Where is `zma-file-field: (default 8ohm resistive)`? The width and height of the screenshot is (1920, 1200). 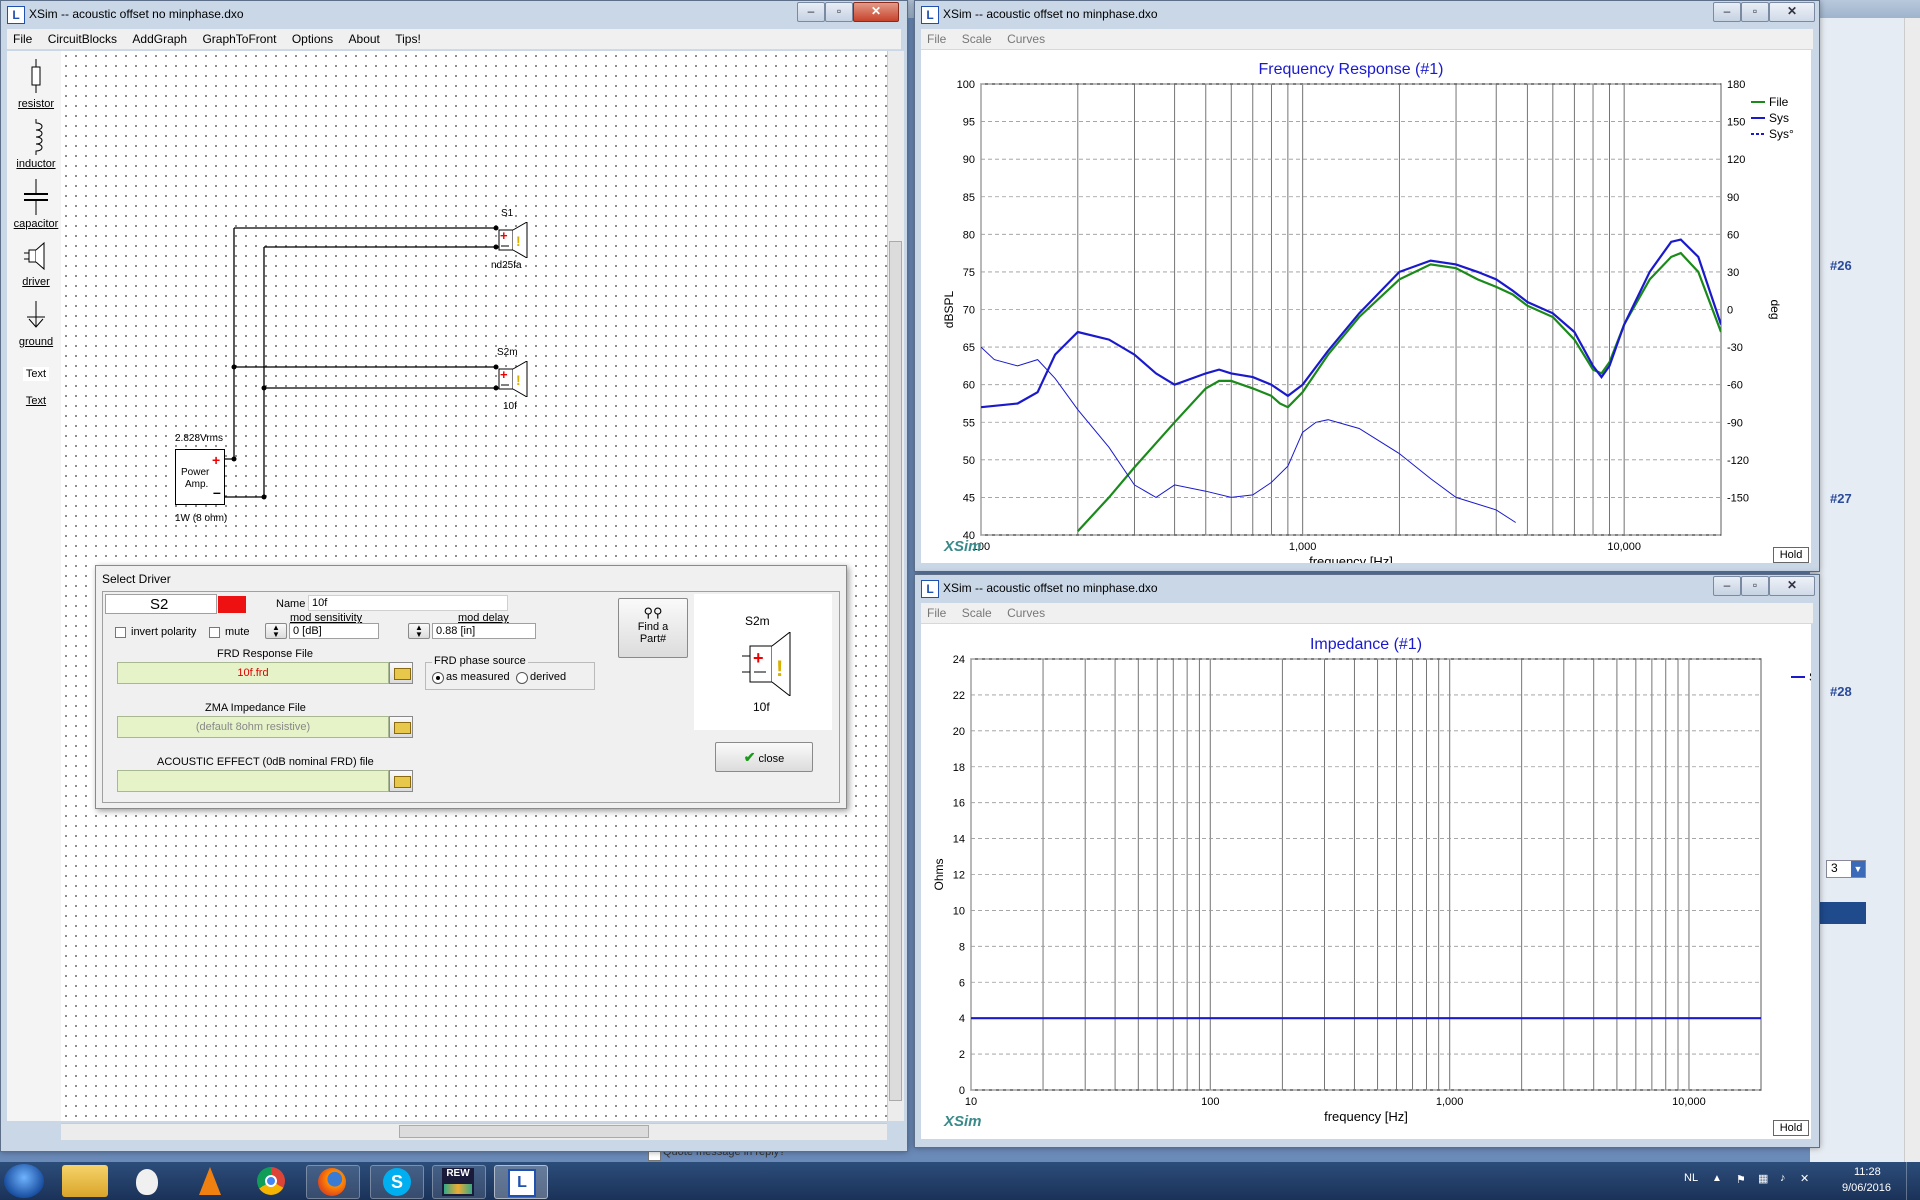 zma-file-field: (default 8ohm resistive) is located at coordinates (253, 727).